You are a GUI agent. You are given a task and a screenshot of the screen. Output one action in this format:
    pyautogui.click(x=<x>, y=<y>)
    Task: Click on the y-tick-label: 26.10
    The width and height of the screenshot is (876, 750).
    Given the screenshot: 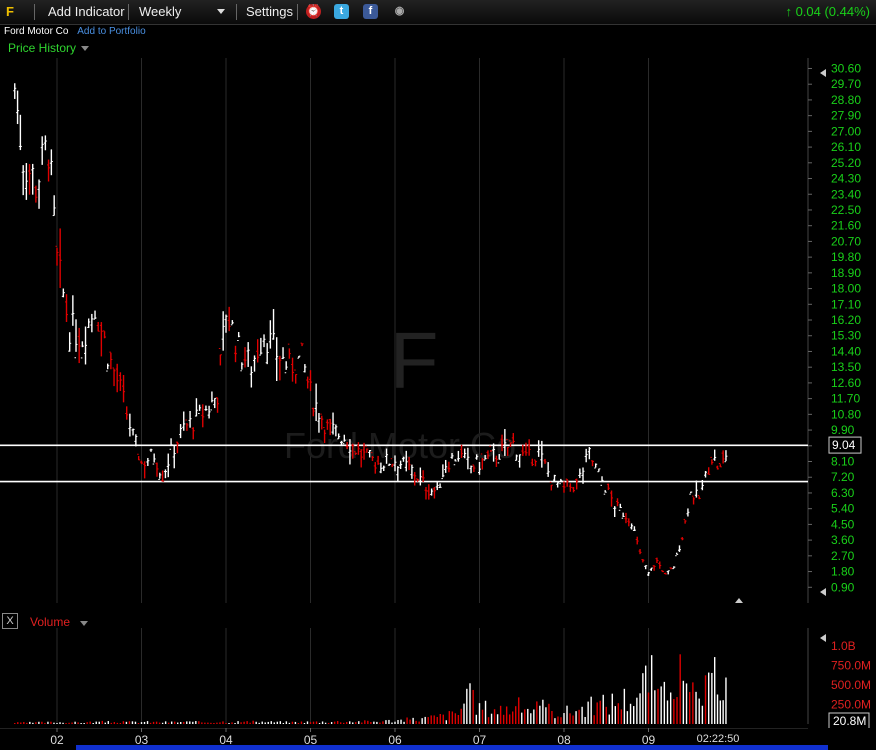 What is the action you would take?
    pyautogui.click(x=846, y=147)
    